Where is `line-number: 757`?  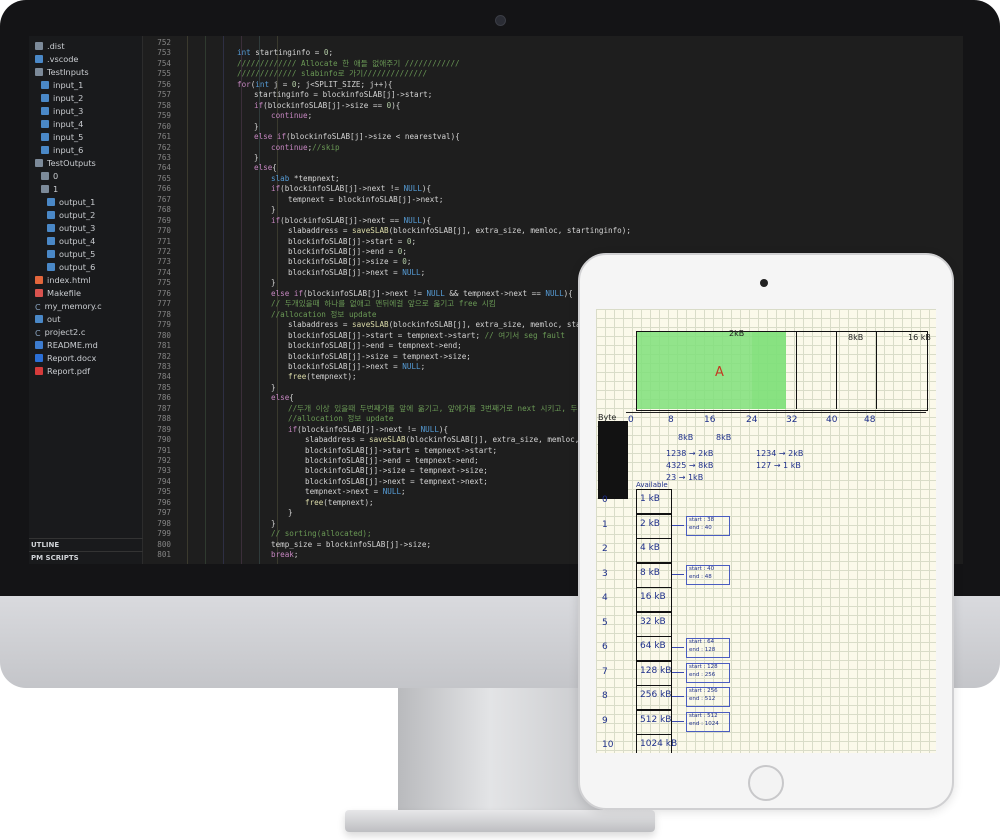
line-number: 757 is located at coordinates (164, 95).